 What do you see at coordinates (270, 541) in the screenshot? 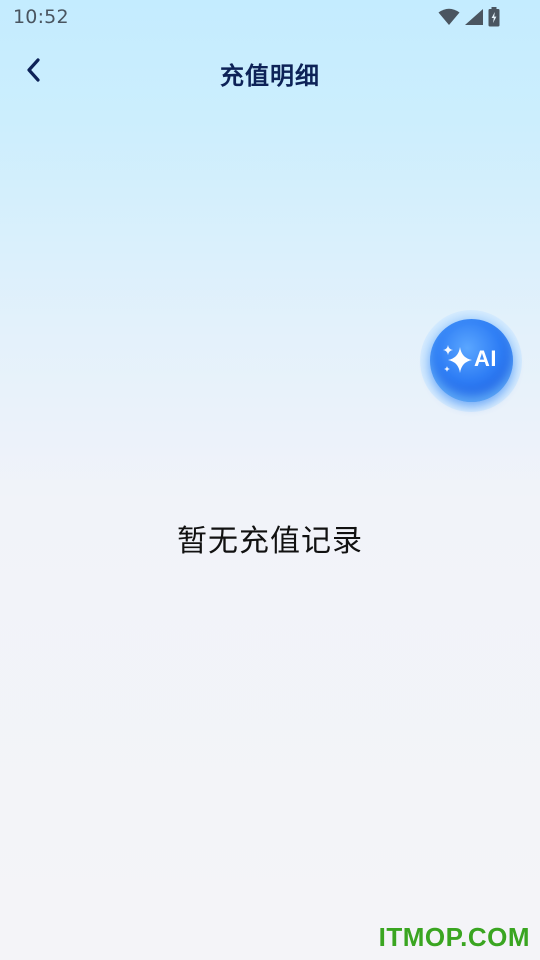
I see `empty-state-message: 暂无充值记录` at bounding box center [270, 541].